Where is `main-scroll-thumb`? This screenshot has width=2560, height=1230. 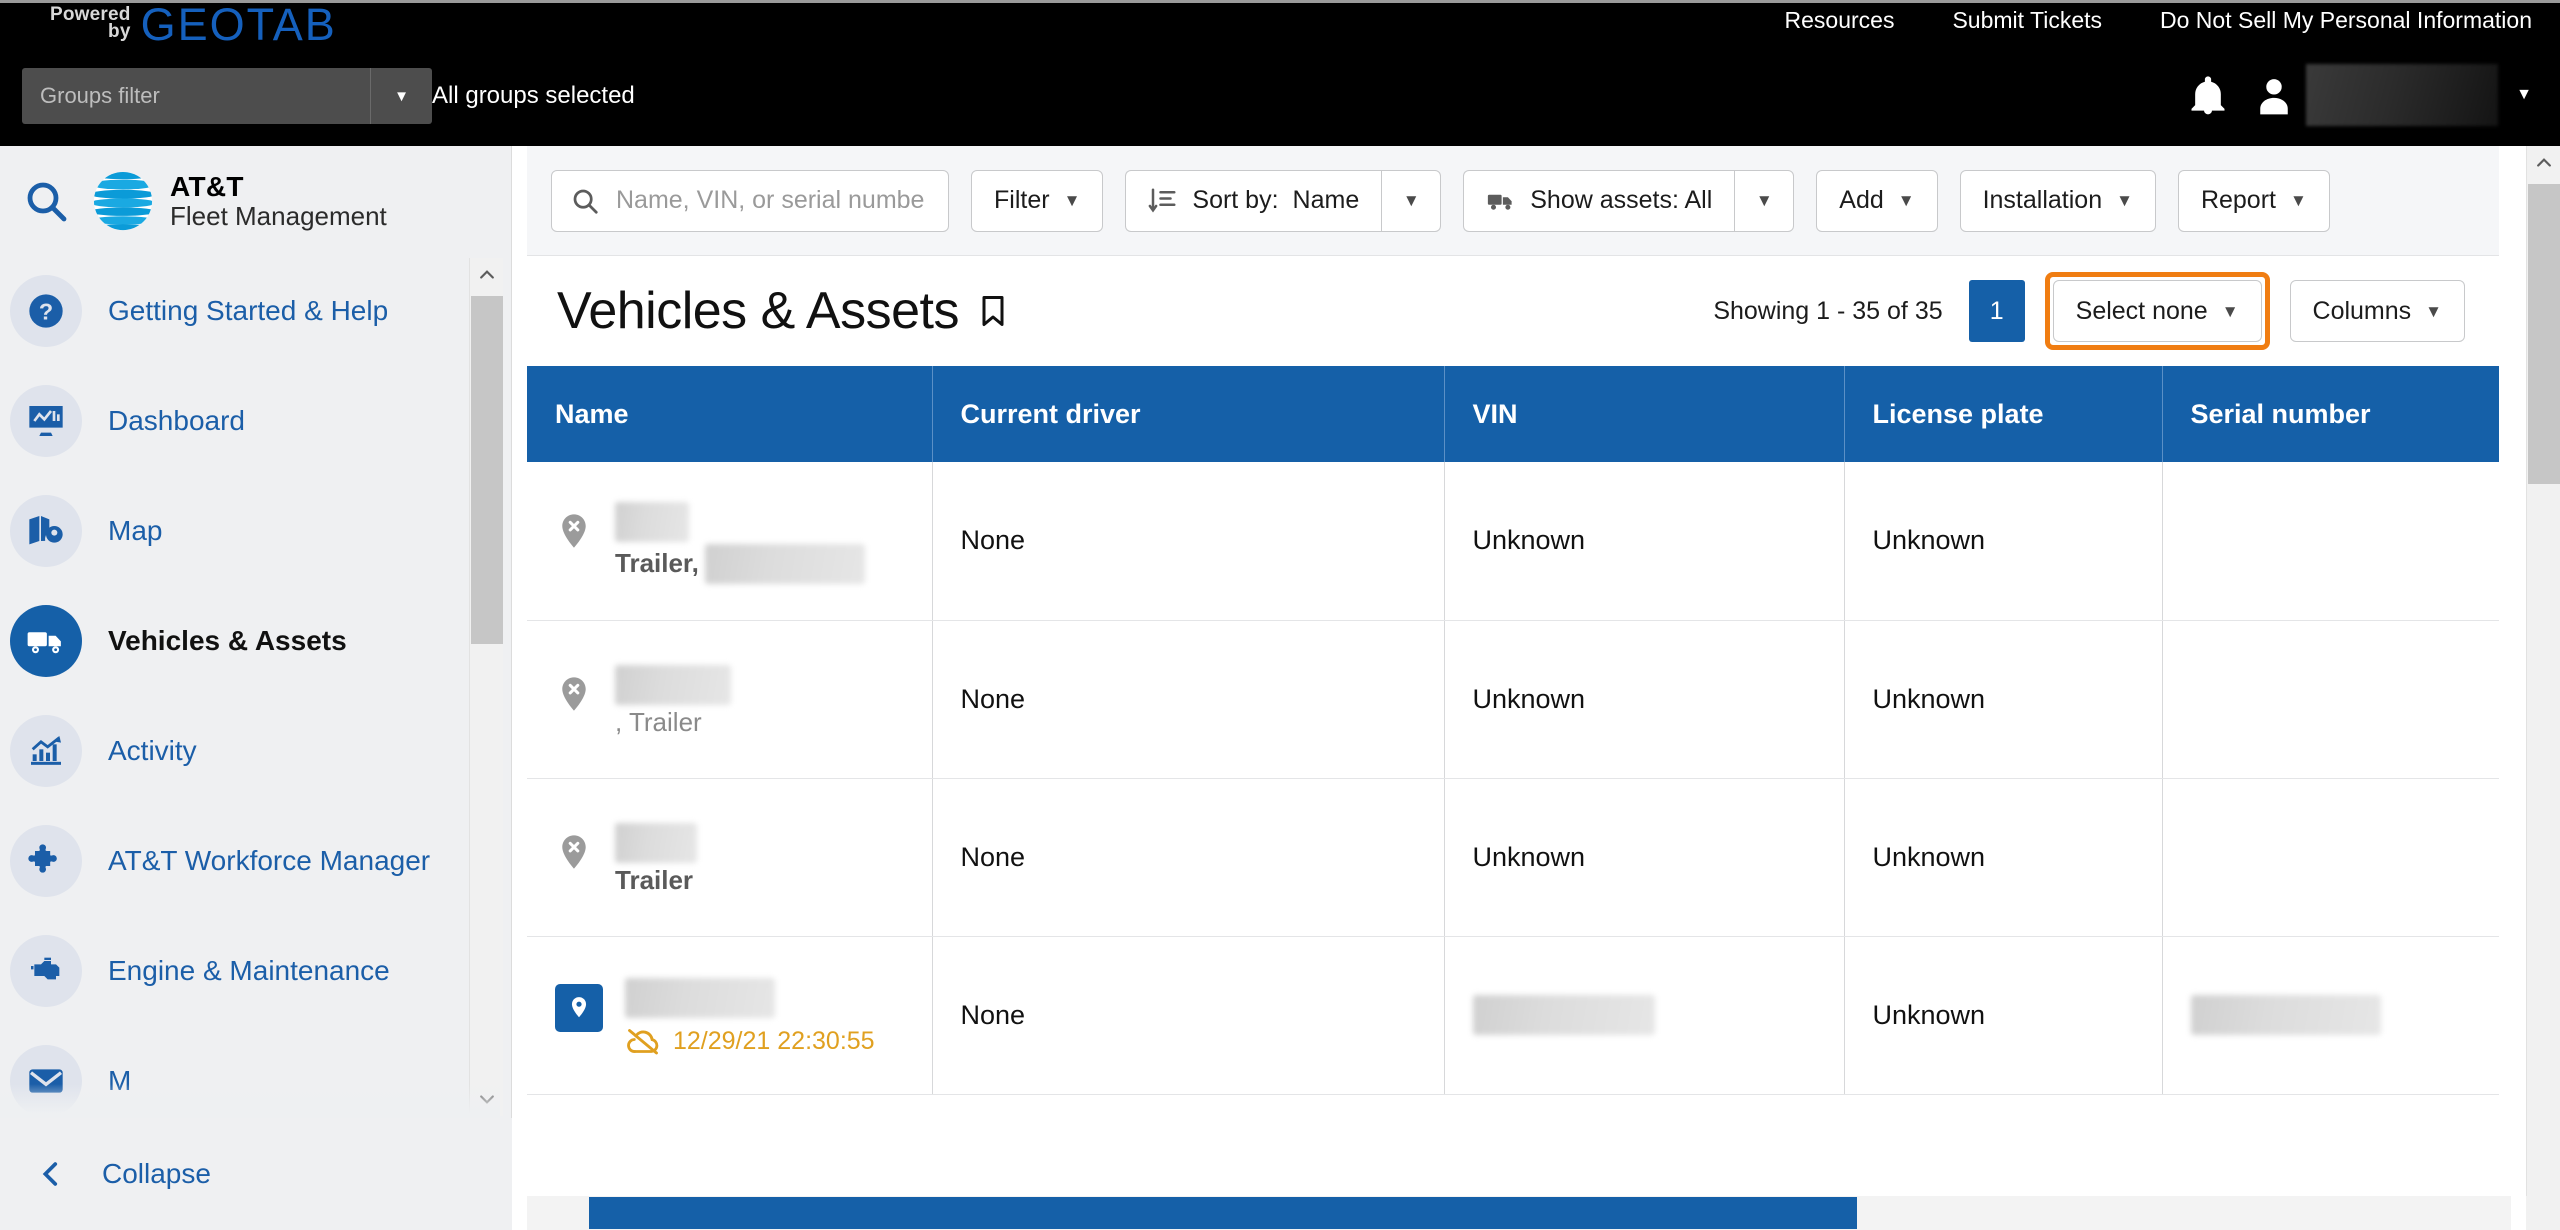 main-scroll-thumb is located at coordinates (2544, 334).